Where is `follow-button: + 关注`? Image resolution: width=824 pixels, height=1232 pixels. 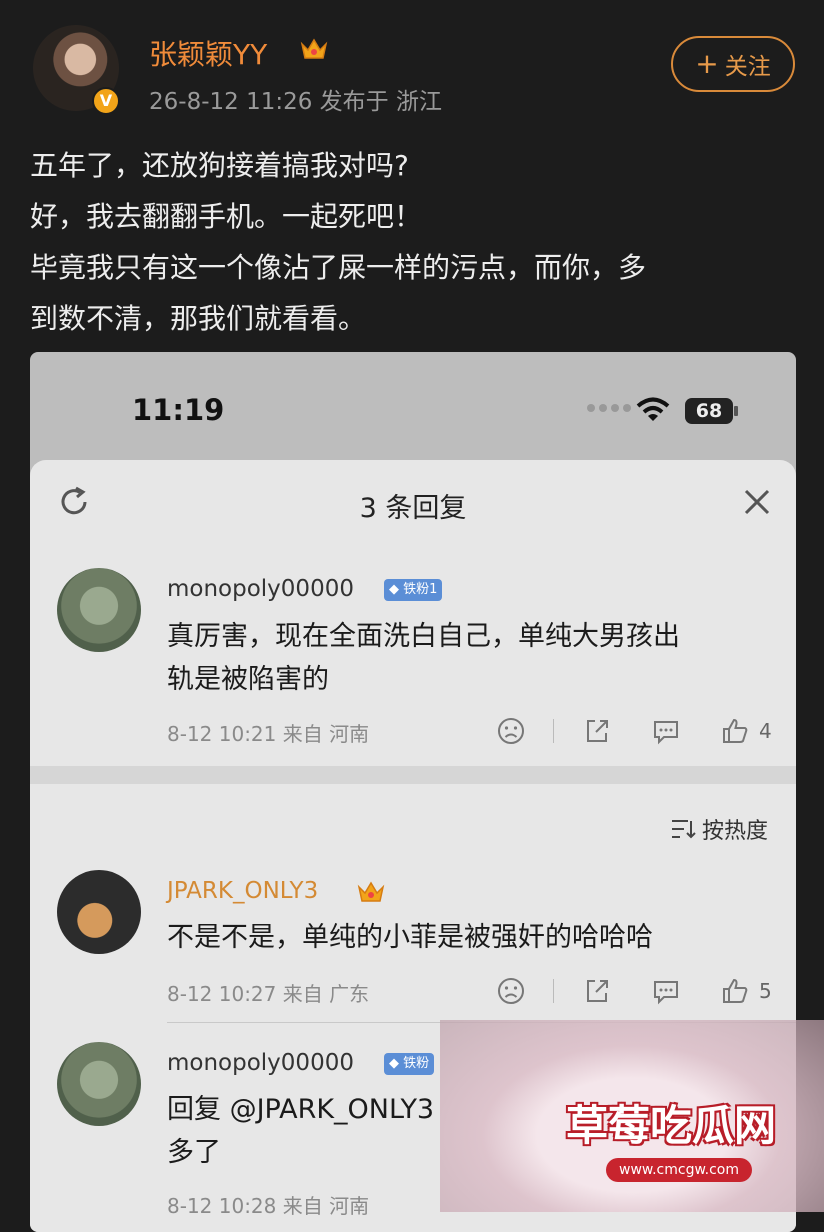 follow-button: + 关注 is located at coordinates (733, 64).